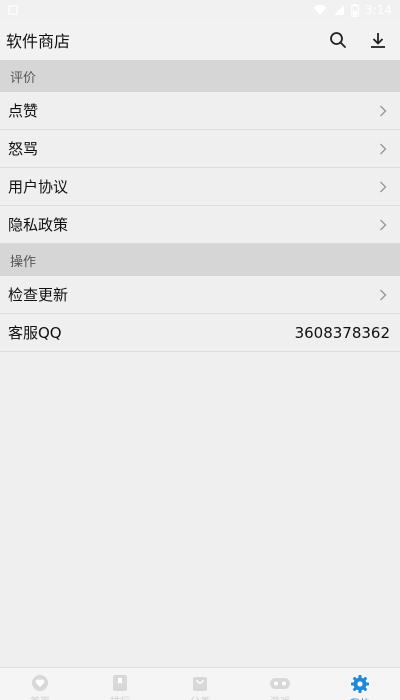  Describe the element at coordinates (200, 295) in the screenshot. I see `row-check-update: 检查更新` at that location.